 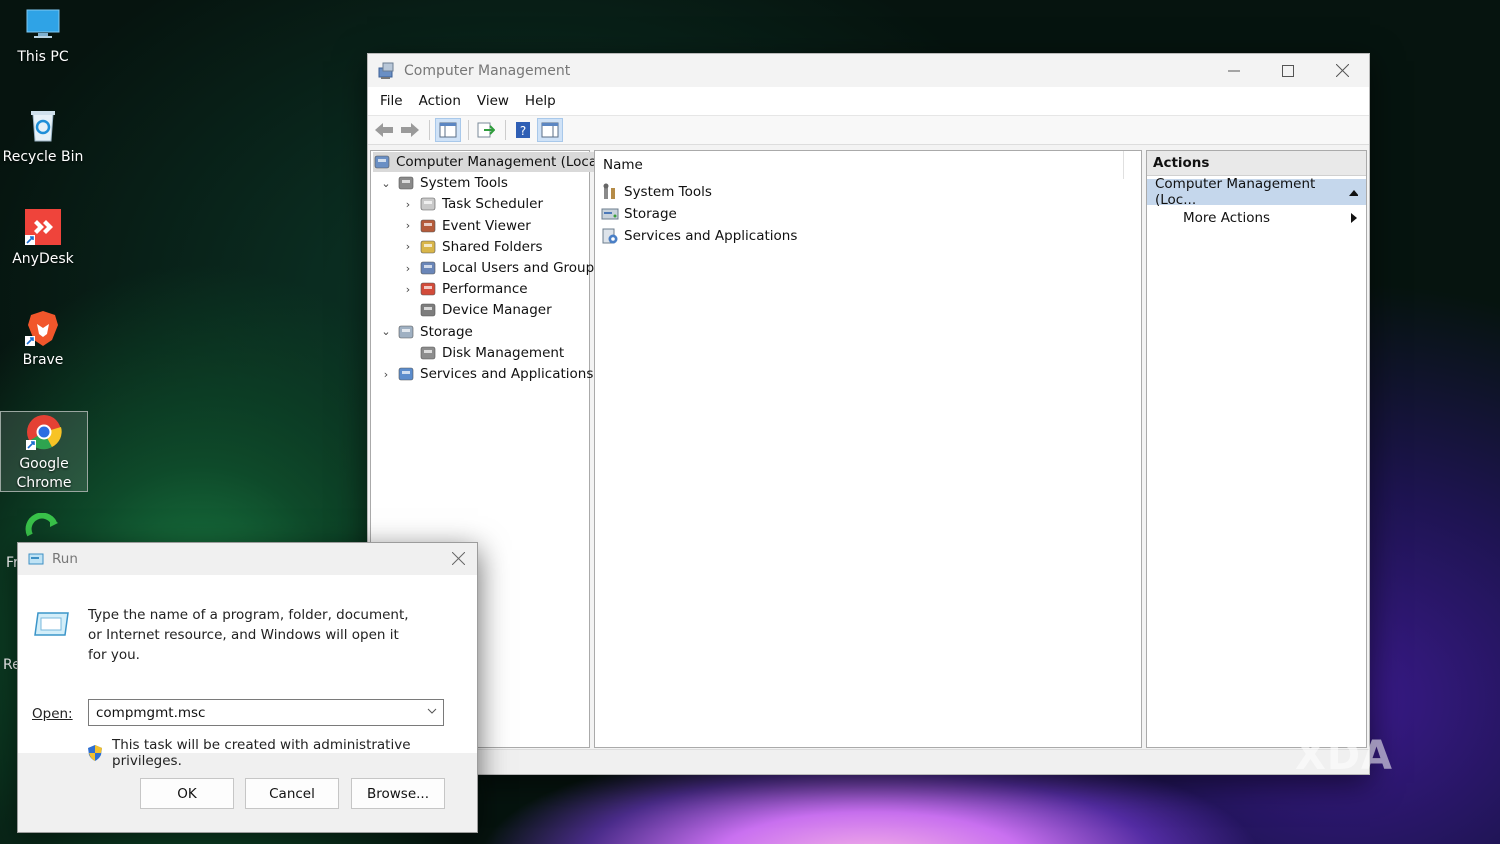 I want to click on list-item: System Tools, so click(x=656, y=192).